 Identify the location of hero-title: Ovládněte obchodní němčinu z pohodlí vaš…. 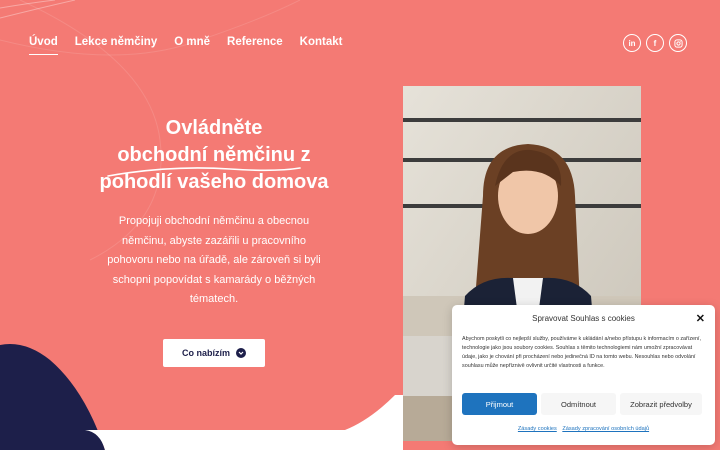
(214, 155).